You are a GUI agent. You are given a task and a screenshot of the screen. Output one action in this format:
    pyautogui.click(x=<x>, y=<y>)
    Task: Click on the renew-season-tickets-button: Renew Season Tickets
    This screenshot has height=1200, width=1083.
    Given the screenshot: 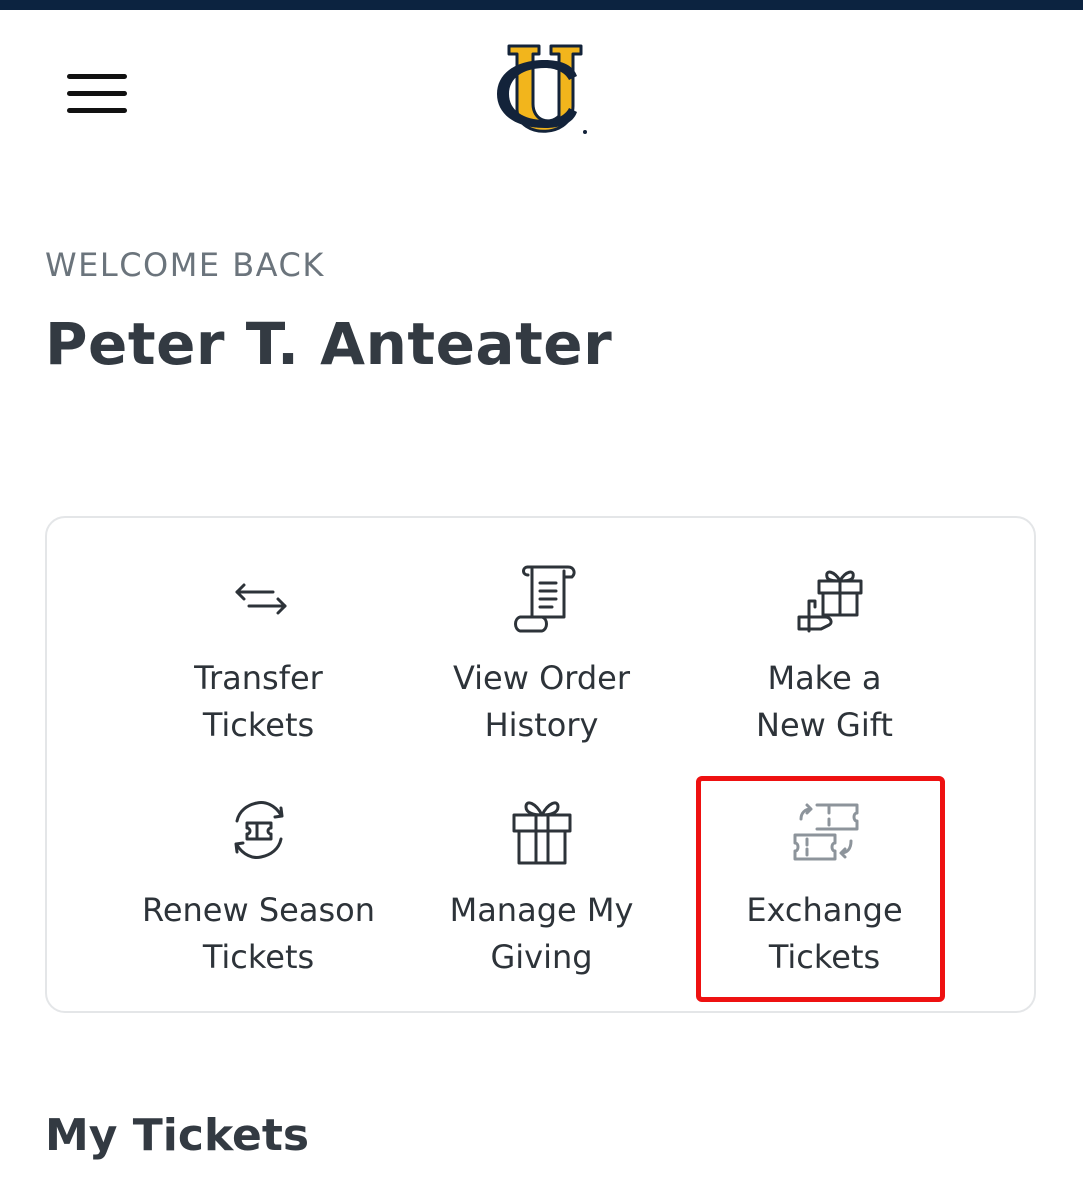 What is the action you would take?
    pyautogui.click(x=258, y=898)
    